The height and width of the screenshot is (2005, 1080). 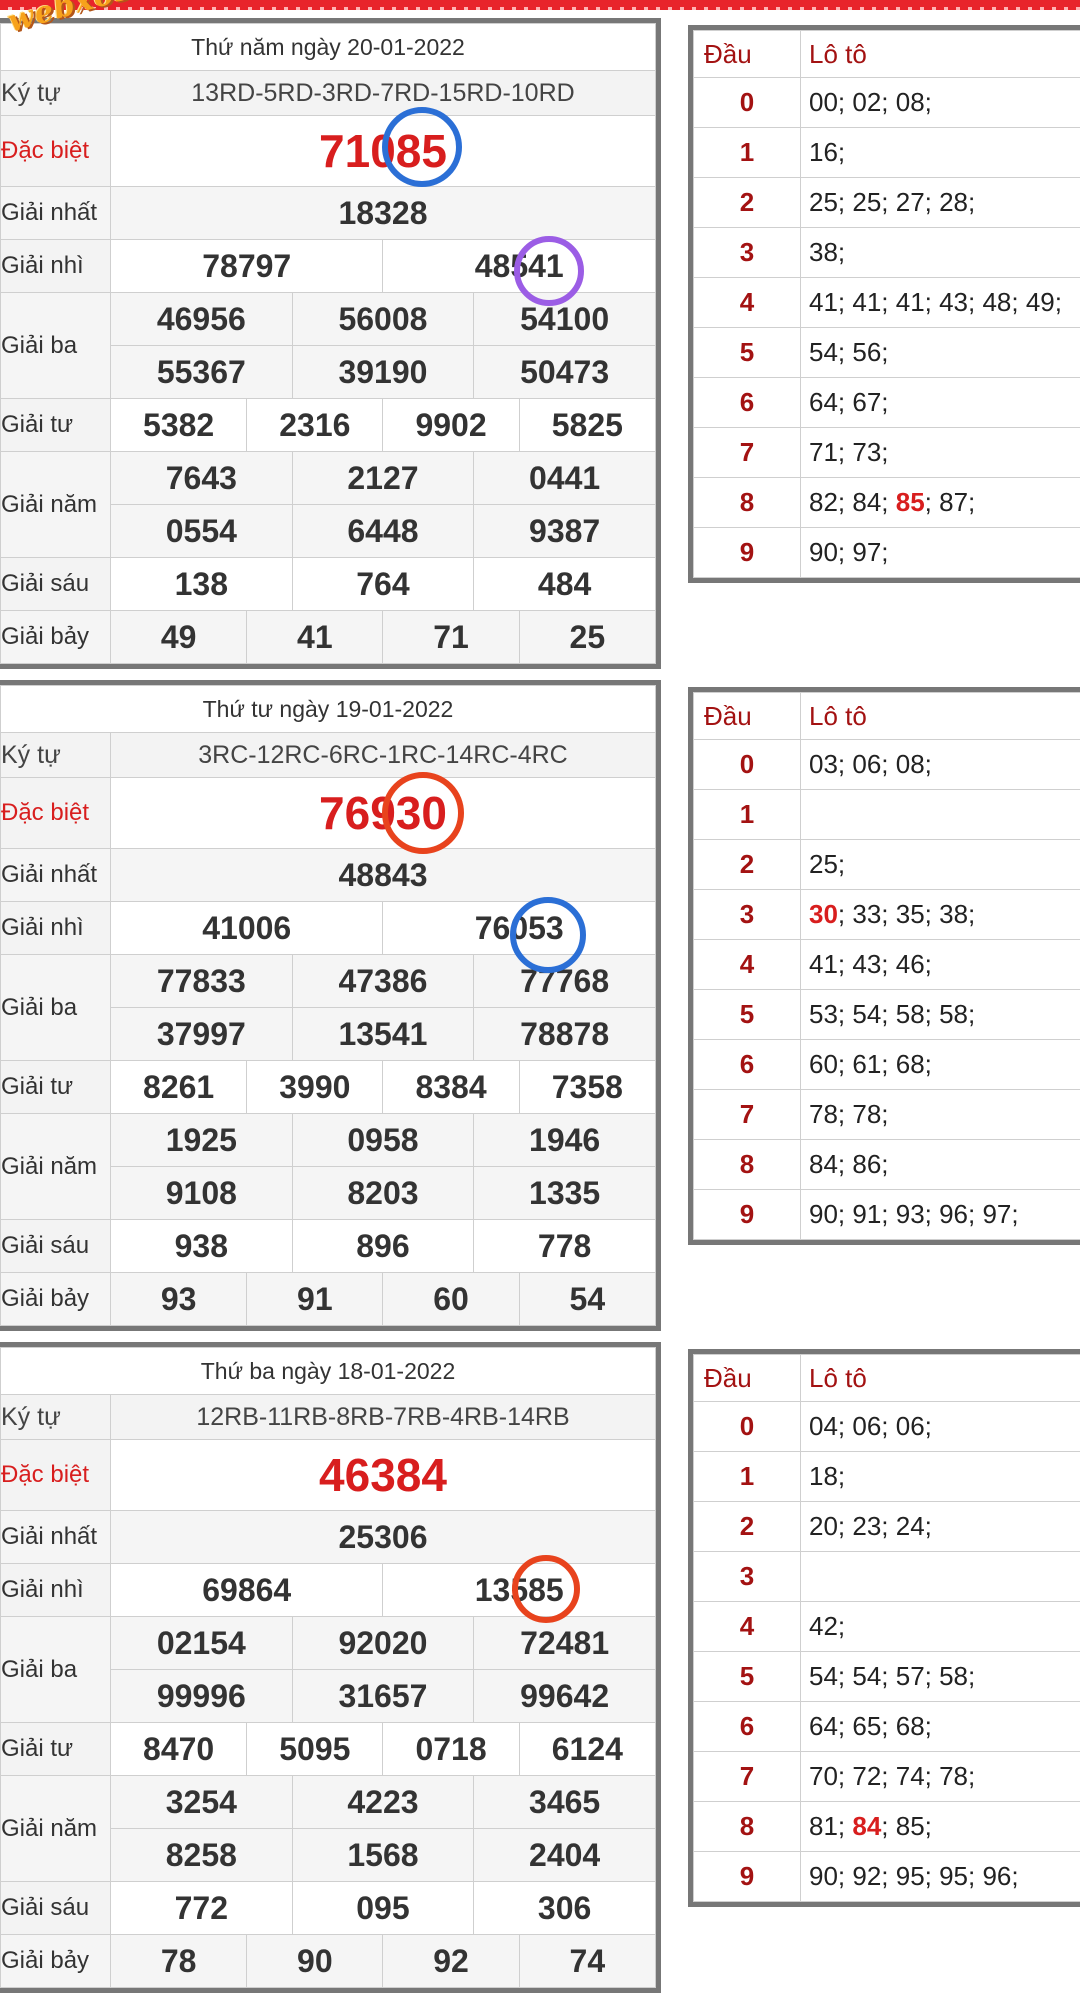 I want to click on fifth-prize: 3254, so click(x=201, y=1802).